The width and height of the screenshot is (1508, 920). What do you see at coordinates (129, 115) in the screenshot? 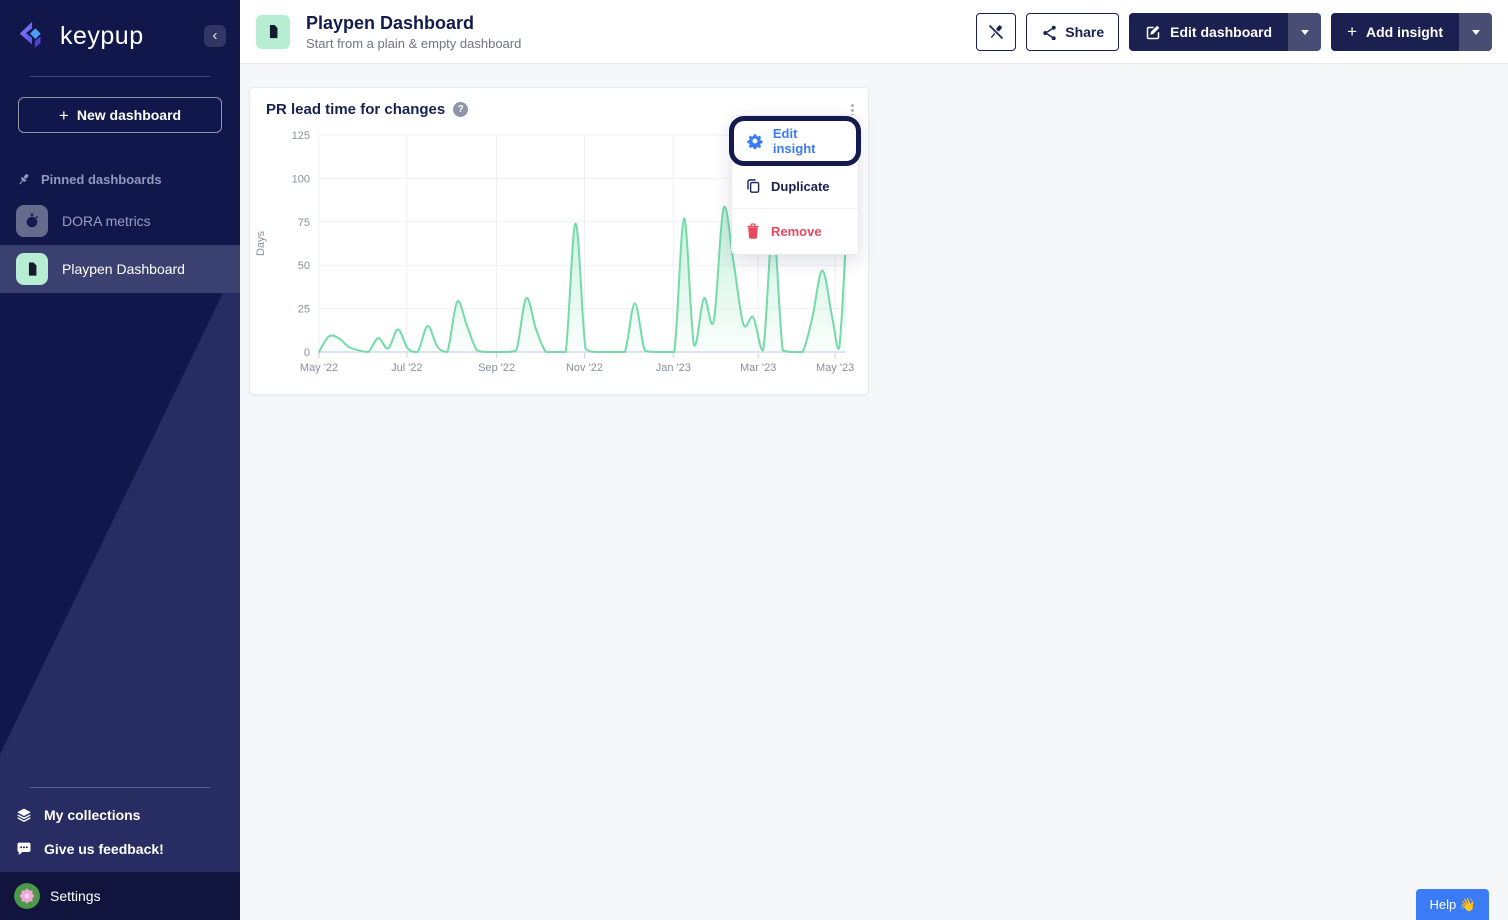
I see `new-dashboard-label: New dashboard` at bounding box center [129, 115].